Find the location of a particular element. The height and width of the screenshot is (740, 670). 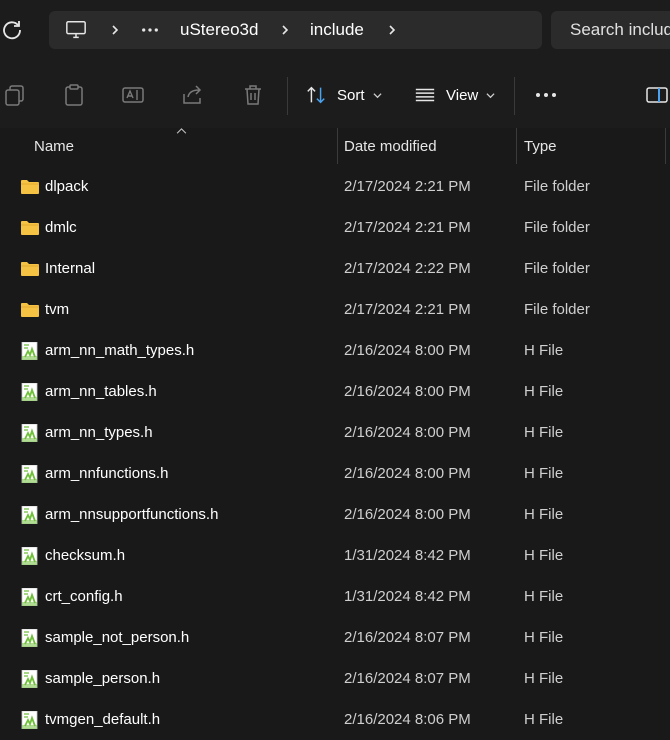

file-row: sample_person.h 2/16/2024 8:07 PM H File is located at coordinates (335, 678).